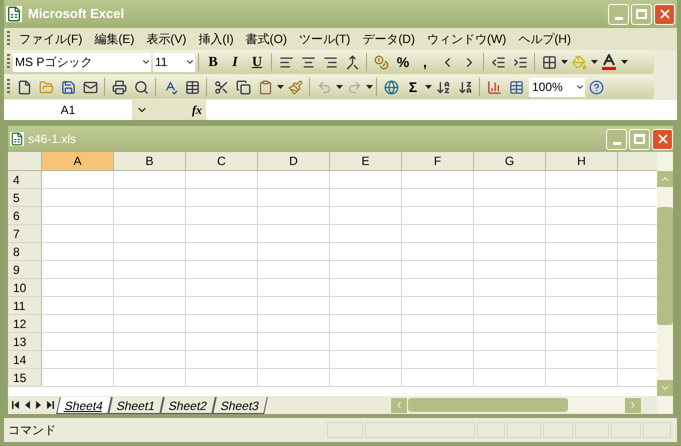  I want to click on zoom-field: 100%, so click(557, 87).